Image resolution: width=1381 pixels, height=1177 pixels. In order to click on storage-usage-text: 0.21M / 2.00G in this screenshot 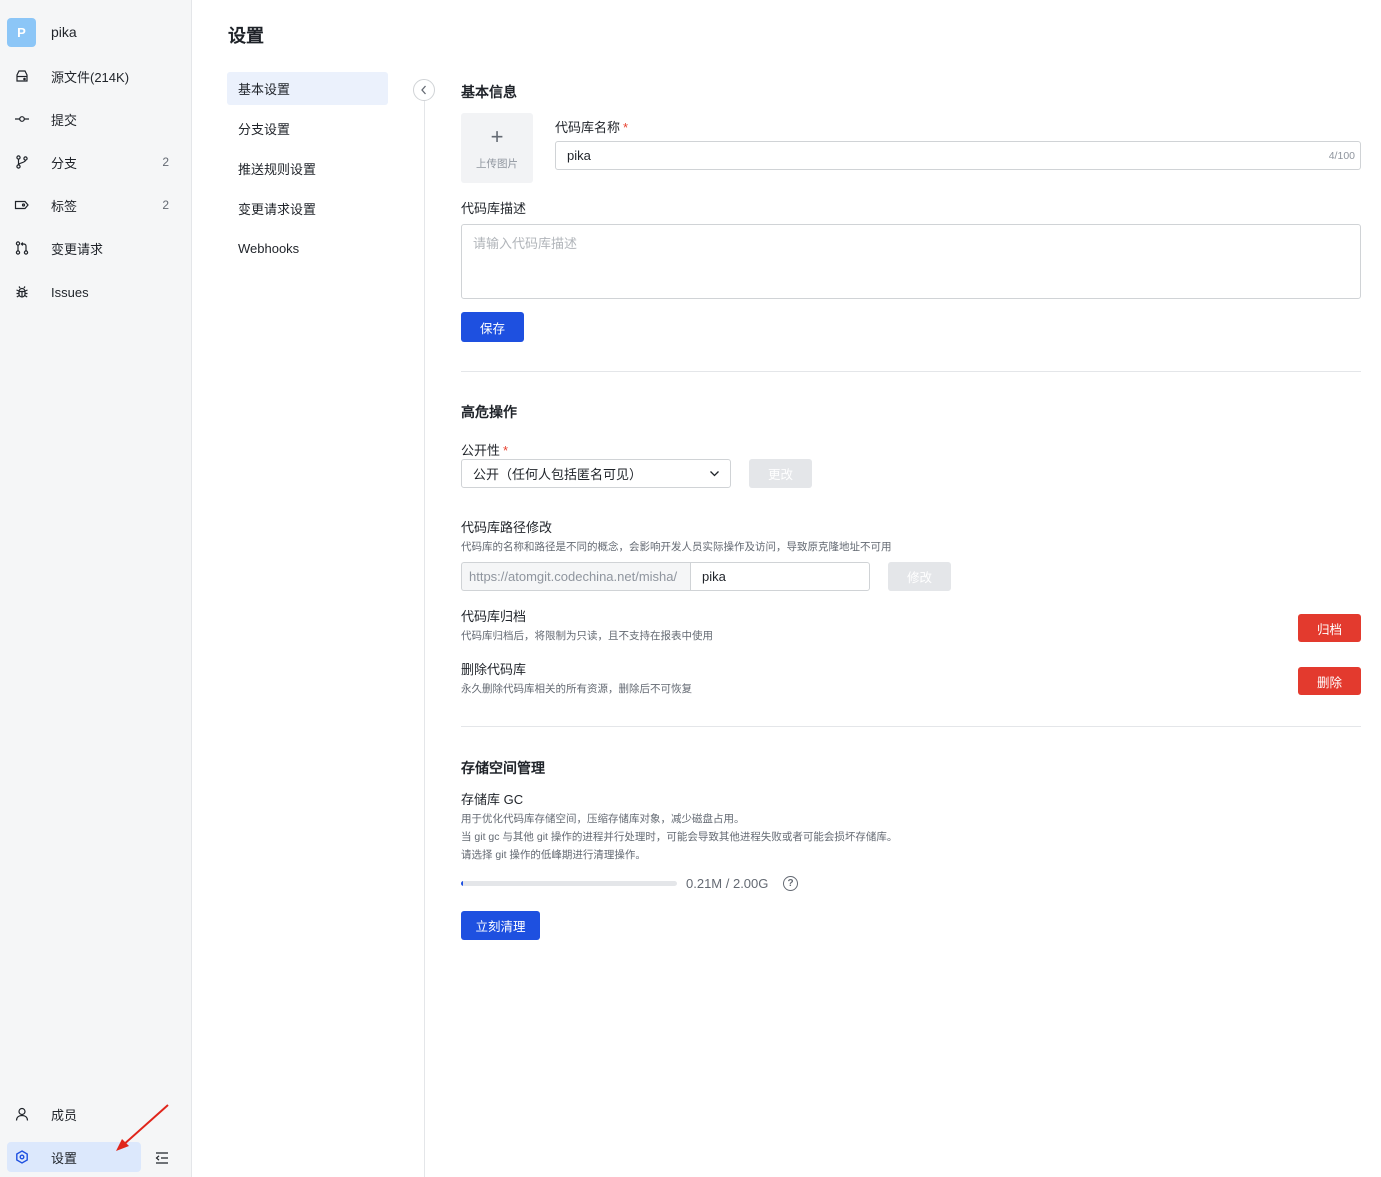, I will do `click(727, 883)`.